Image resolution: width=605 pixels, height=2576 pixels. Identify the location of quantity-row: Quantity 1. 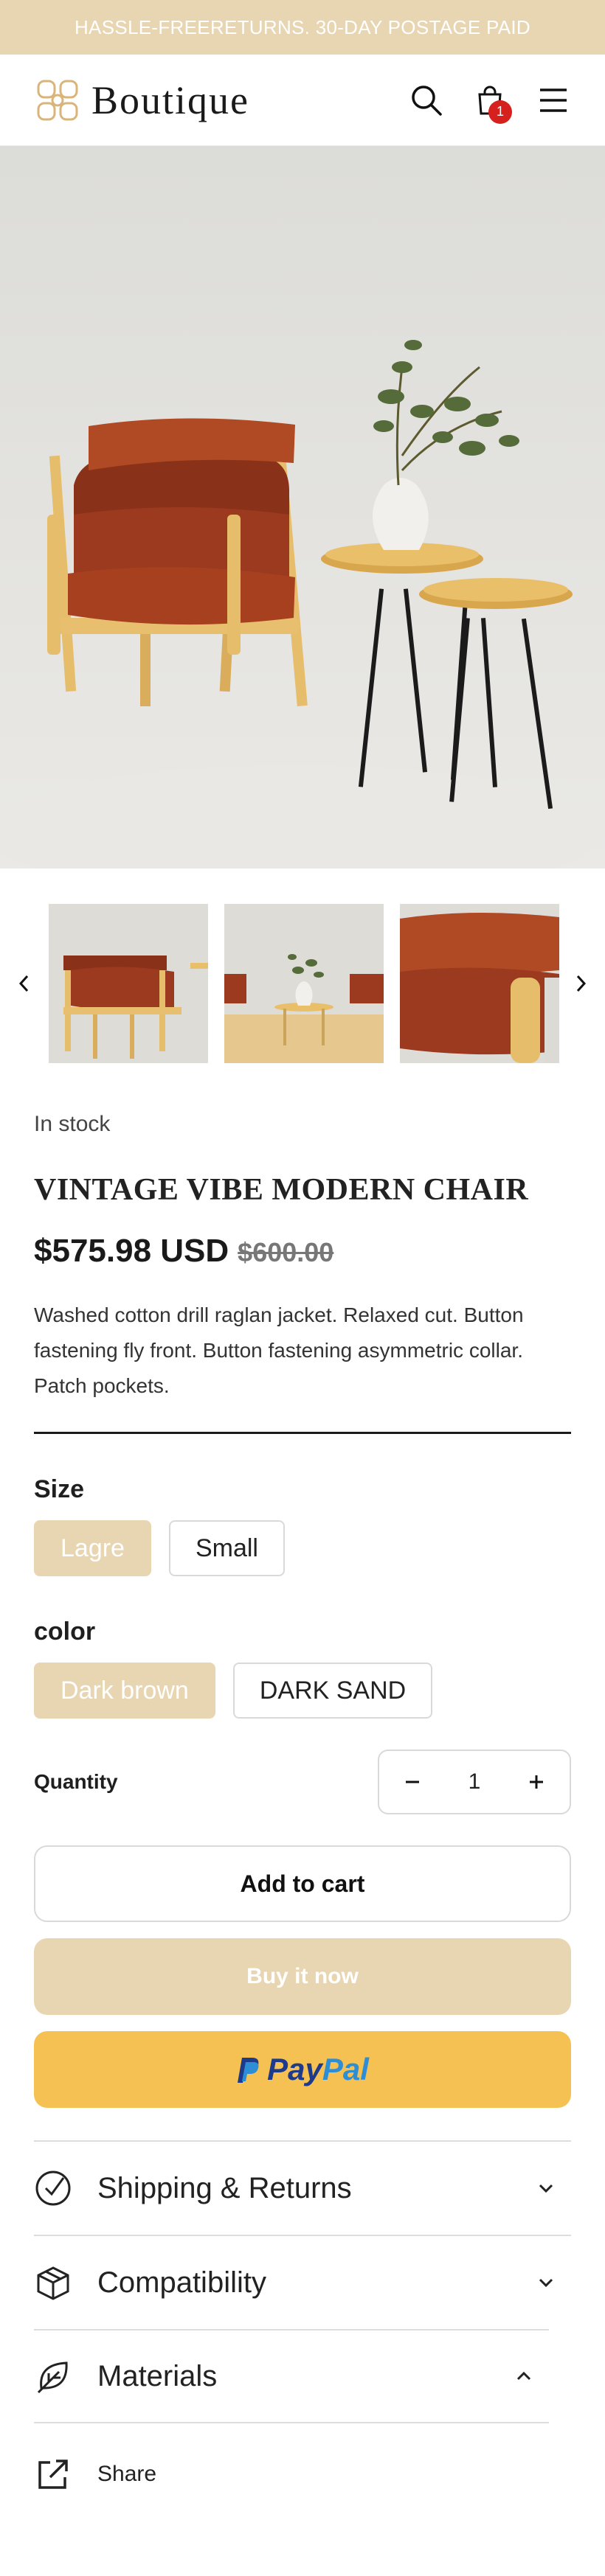
(302, 1782).